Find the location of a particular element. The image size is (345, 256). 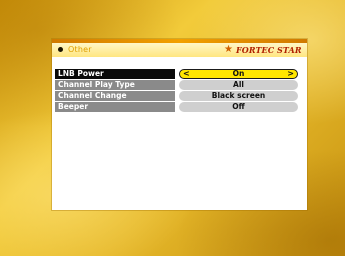

bullet-icon is located at coordinates (60, 49).